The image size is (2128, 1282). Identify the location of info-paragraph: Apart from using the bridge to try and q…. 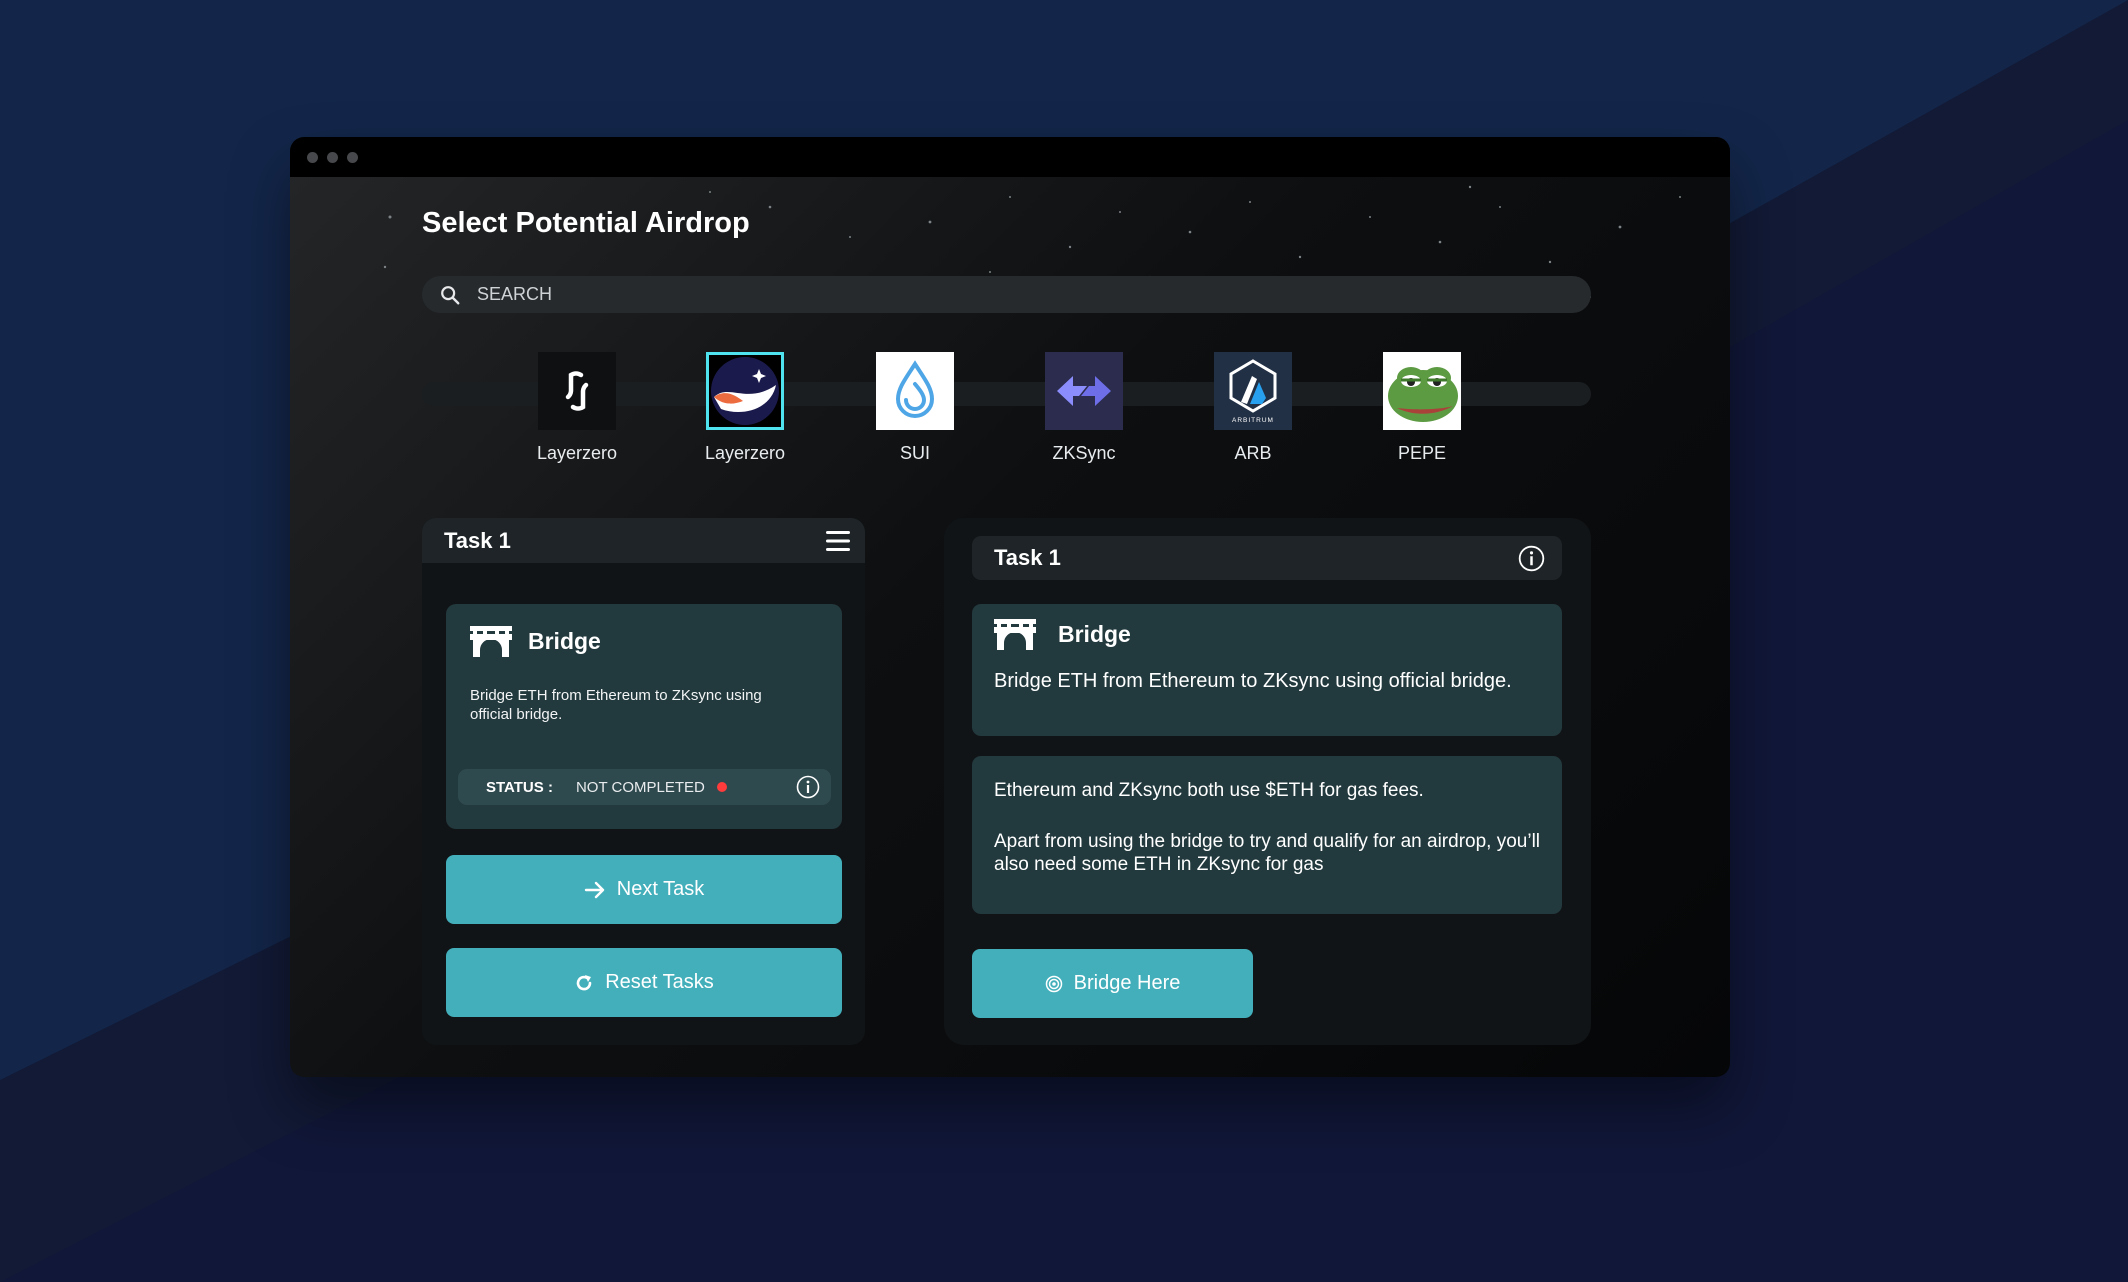
(1267, 853).